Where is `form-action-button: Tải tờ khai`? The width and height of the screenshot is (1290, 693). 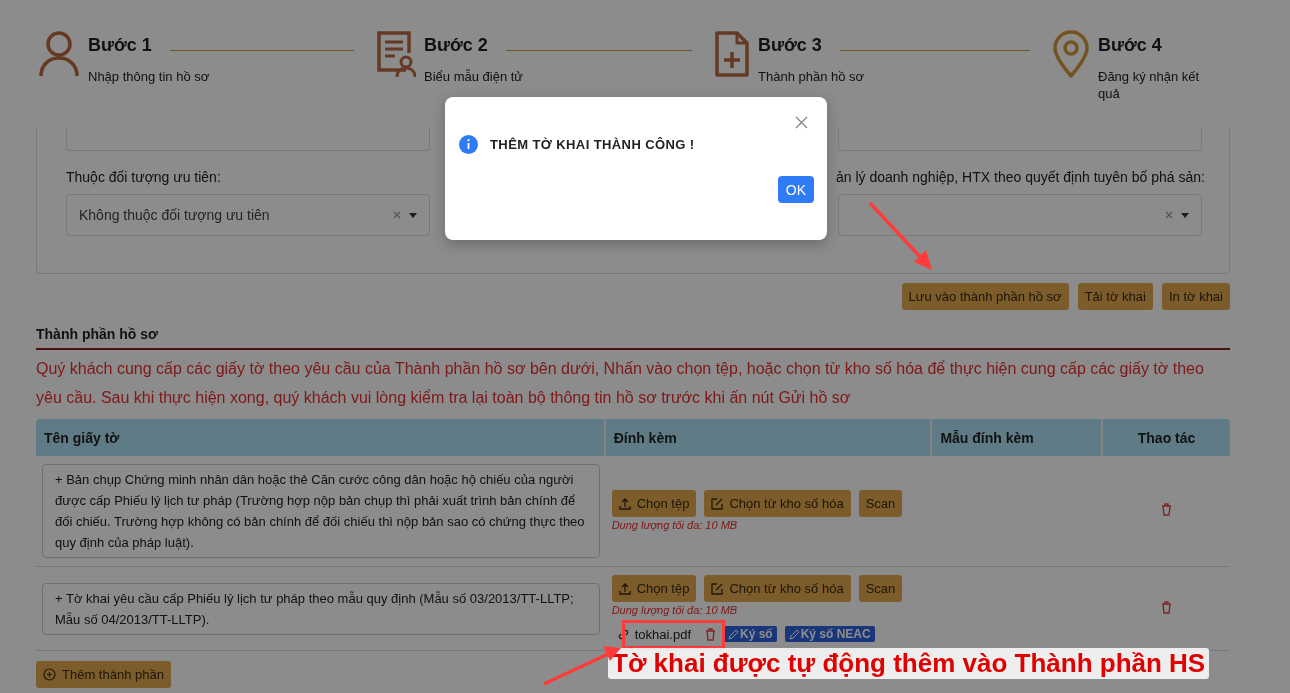
form-action-button: Tải tờ khai is located at coordinates (1115, 296).